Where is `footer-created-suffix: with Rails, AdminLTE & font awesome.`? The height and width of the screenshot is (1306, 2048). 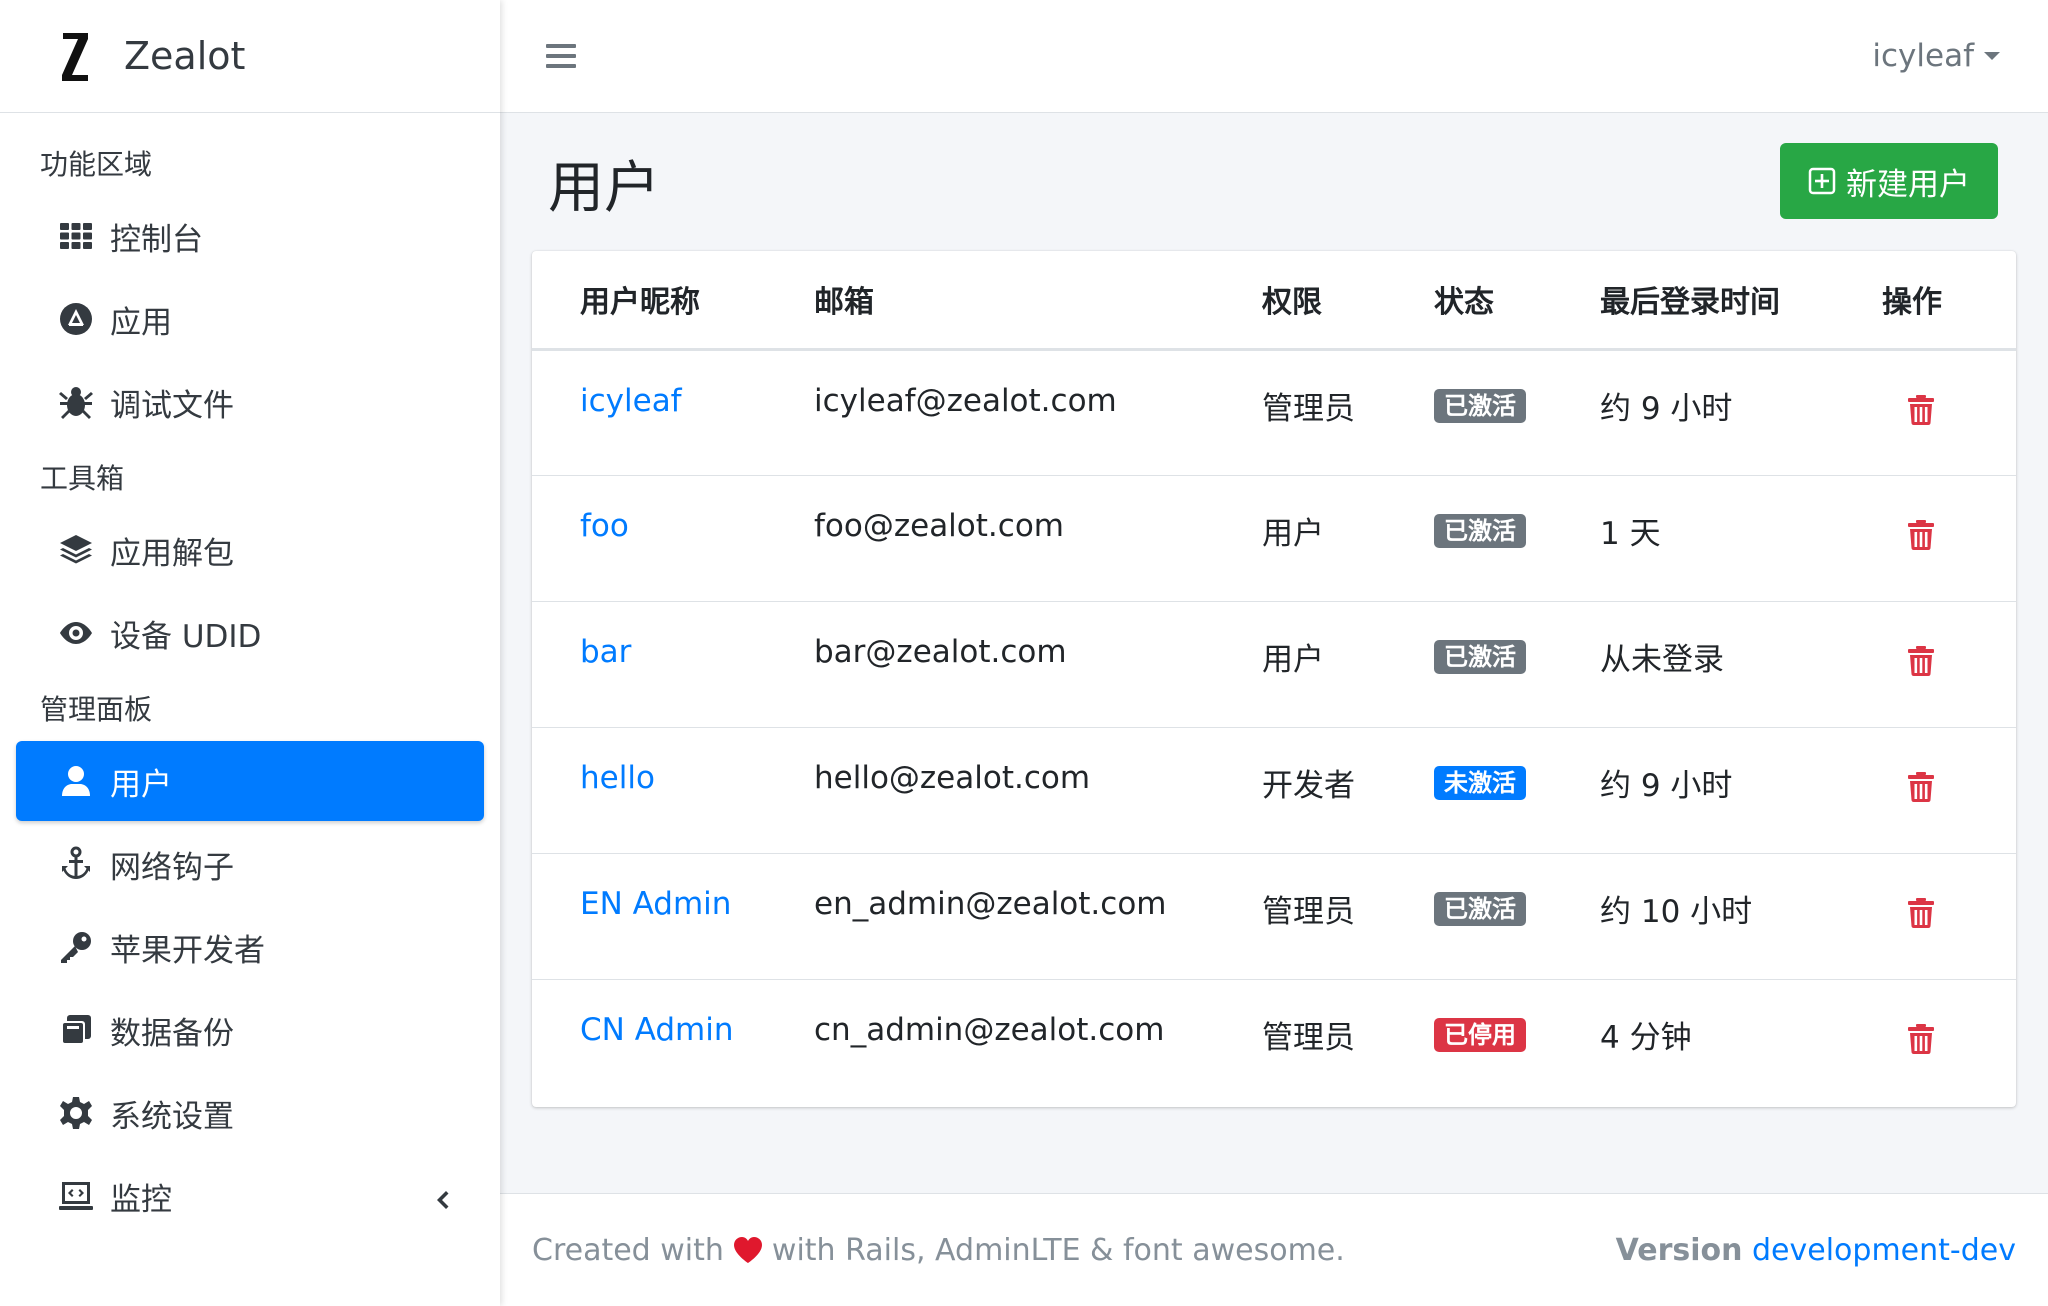 footer-created-suffix: with Rails, AdminLTE & font awesome. is located at coordinates (1058, 1250).